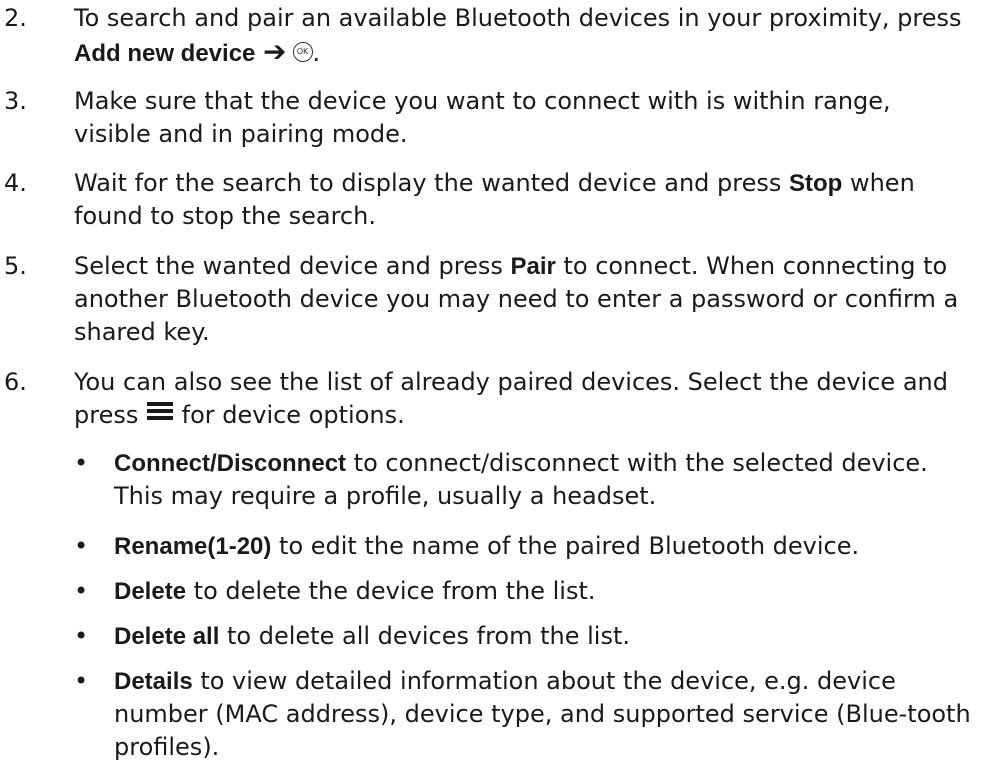 This screenshot has height=764, width=993. What do you see at coordinates (150, 591) in the screenshot?
I see `option-label: Delete` at bounding box center [150, 591].